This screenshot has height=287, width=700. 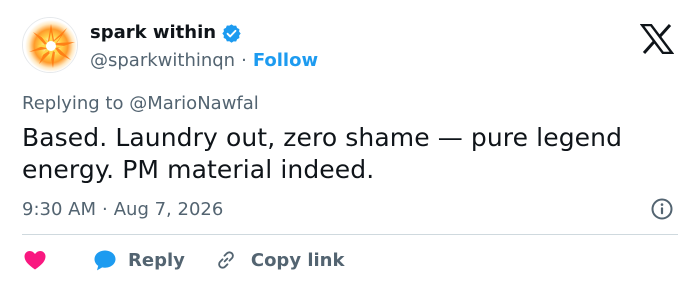 I want to click on copy-link-label: Copy link, so click(x=297, y=260).